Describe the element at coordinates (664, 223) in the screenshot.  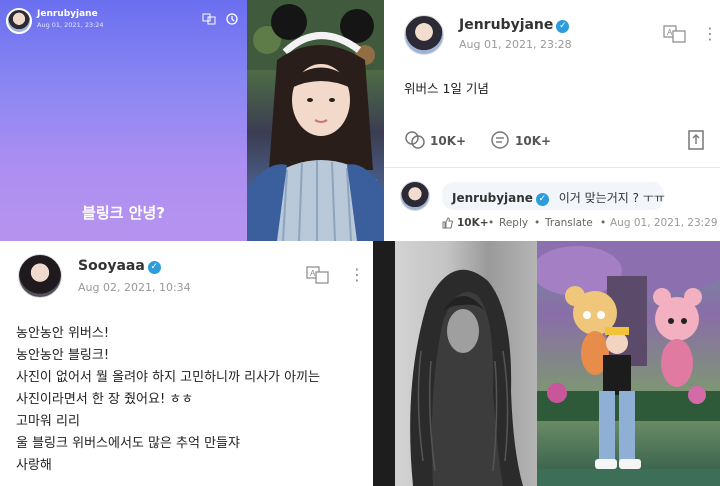
I see `comment-timestamp: Aug 01, 2021, 23:29` at that location.